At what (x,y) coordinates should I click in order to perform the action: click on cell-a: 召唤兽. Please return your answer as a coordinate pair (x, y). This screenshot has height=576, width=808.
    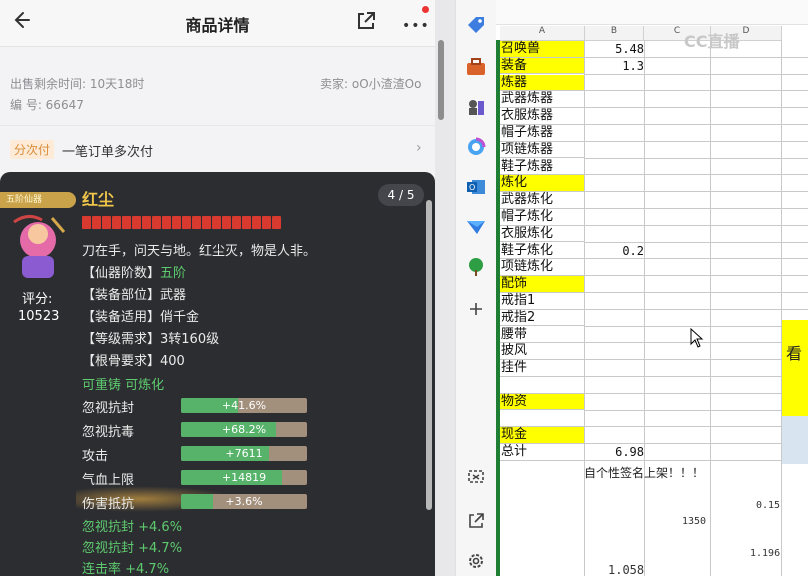
    Looking at the image, I should click on (542, 49).